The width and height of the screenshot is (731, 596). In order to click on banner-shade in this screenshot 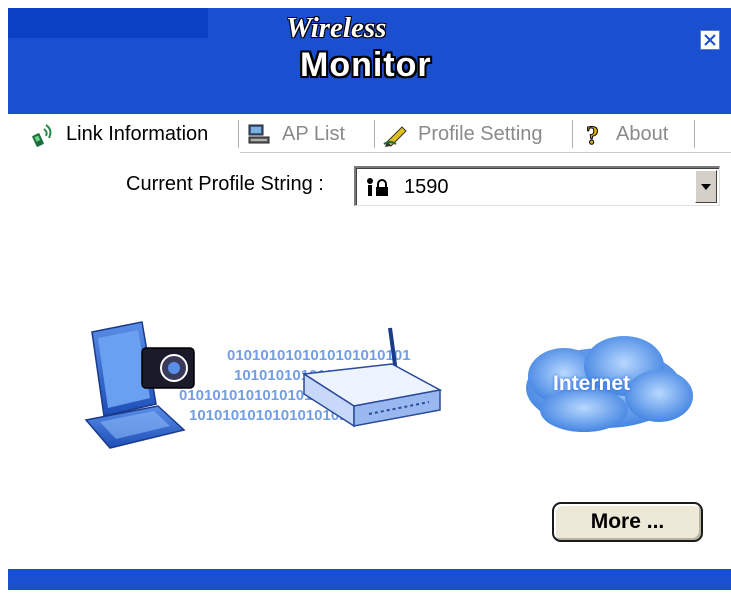, I will do `click(108, 23)`.